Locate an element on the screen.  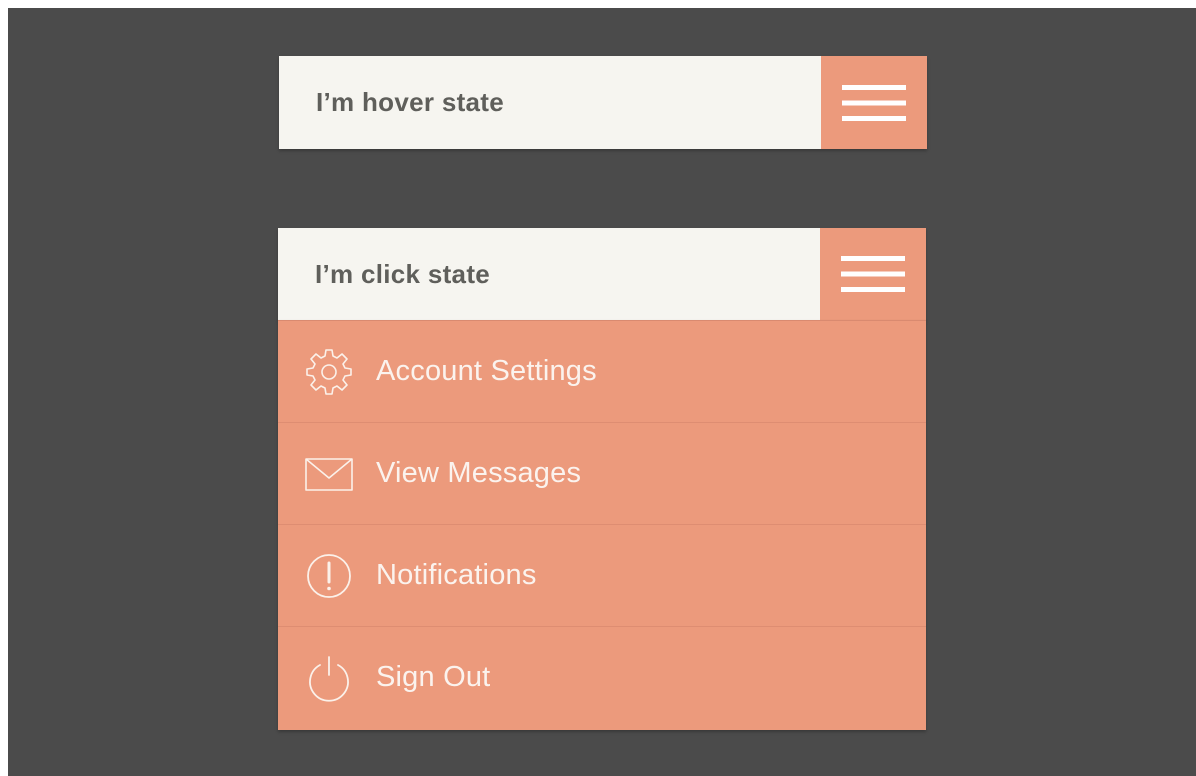
menu-item-sign-out: Sign Out is located at coordinates (602, 677).